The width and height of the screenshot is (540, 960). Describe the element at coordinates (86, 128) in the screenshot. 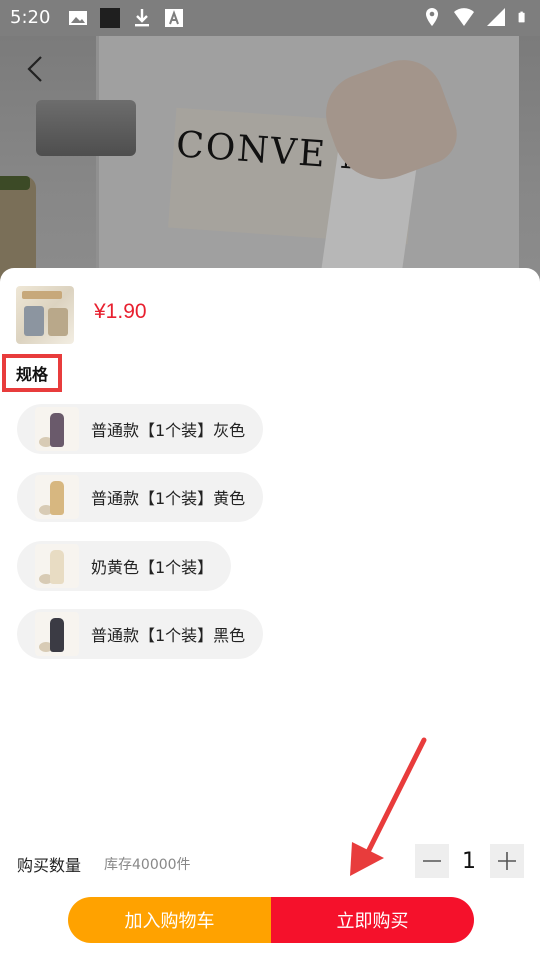

I see `hero-hinge` at that location.